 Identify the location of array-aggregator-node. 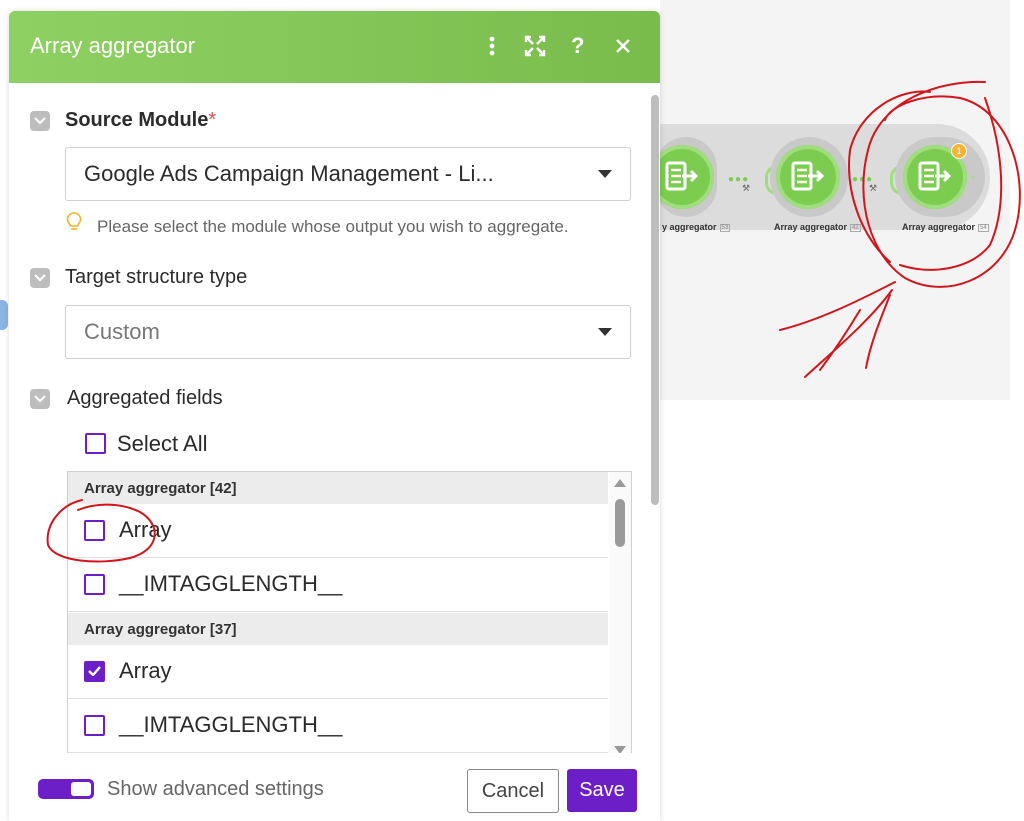
(808, 177).